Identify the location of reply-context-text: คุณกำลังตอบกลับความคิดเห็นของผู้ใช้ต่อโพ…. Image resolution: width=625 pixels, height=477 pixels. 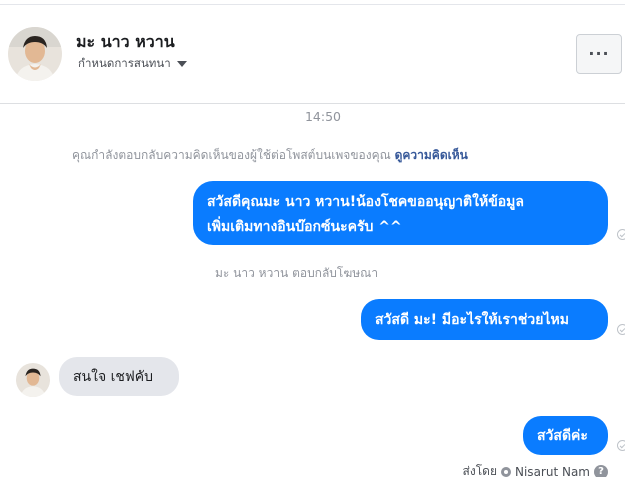
(231, 155).